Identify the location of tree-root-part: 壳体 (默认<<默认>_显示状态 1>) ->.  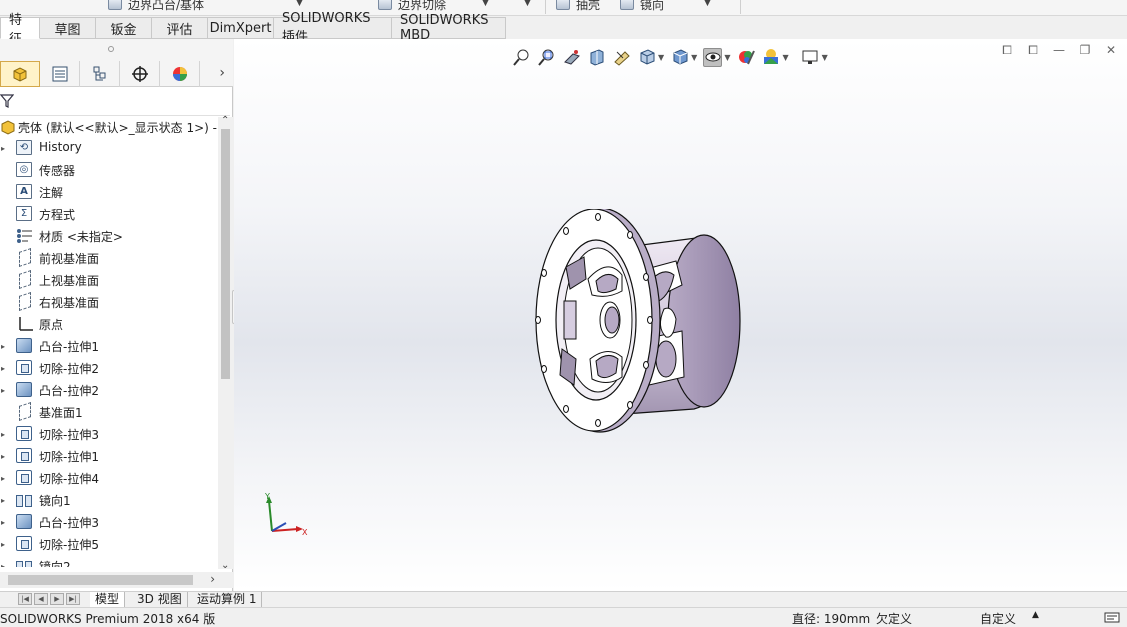
(109, 127).